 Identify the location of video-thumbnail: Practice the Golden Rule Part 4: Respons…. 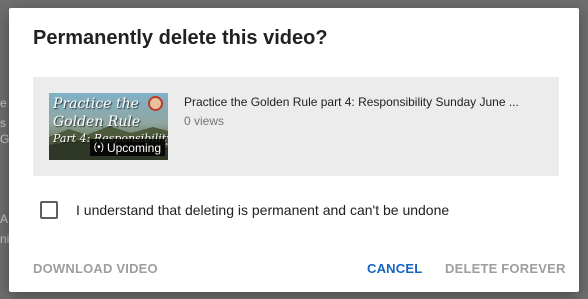
(108, 126).